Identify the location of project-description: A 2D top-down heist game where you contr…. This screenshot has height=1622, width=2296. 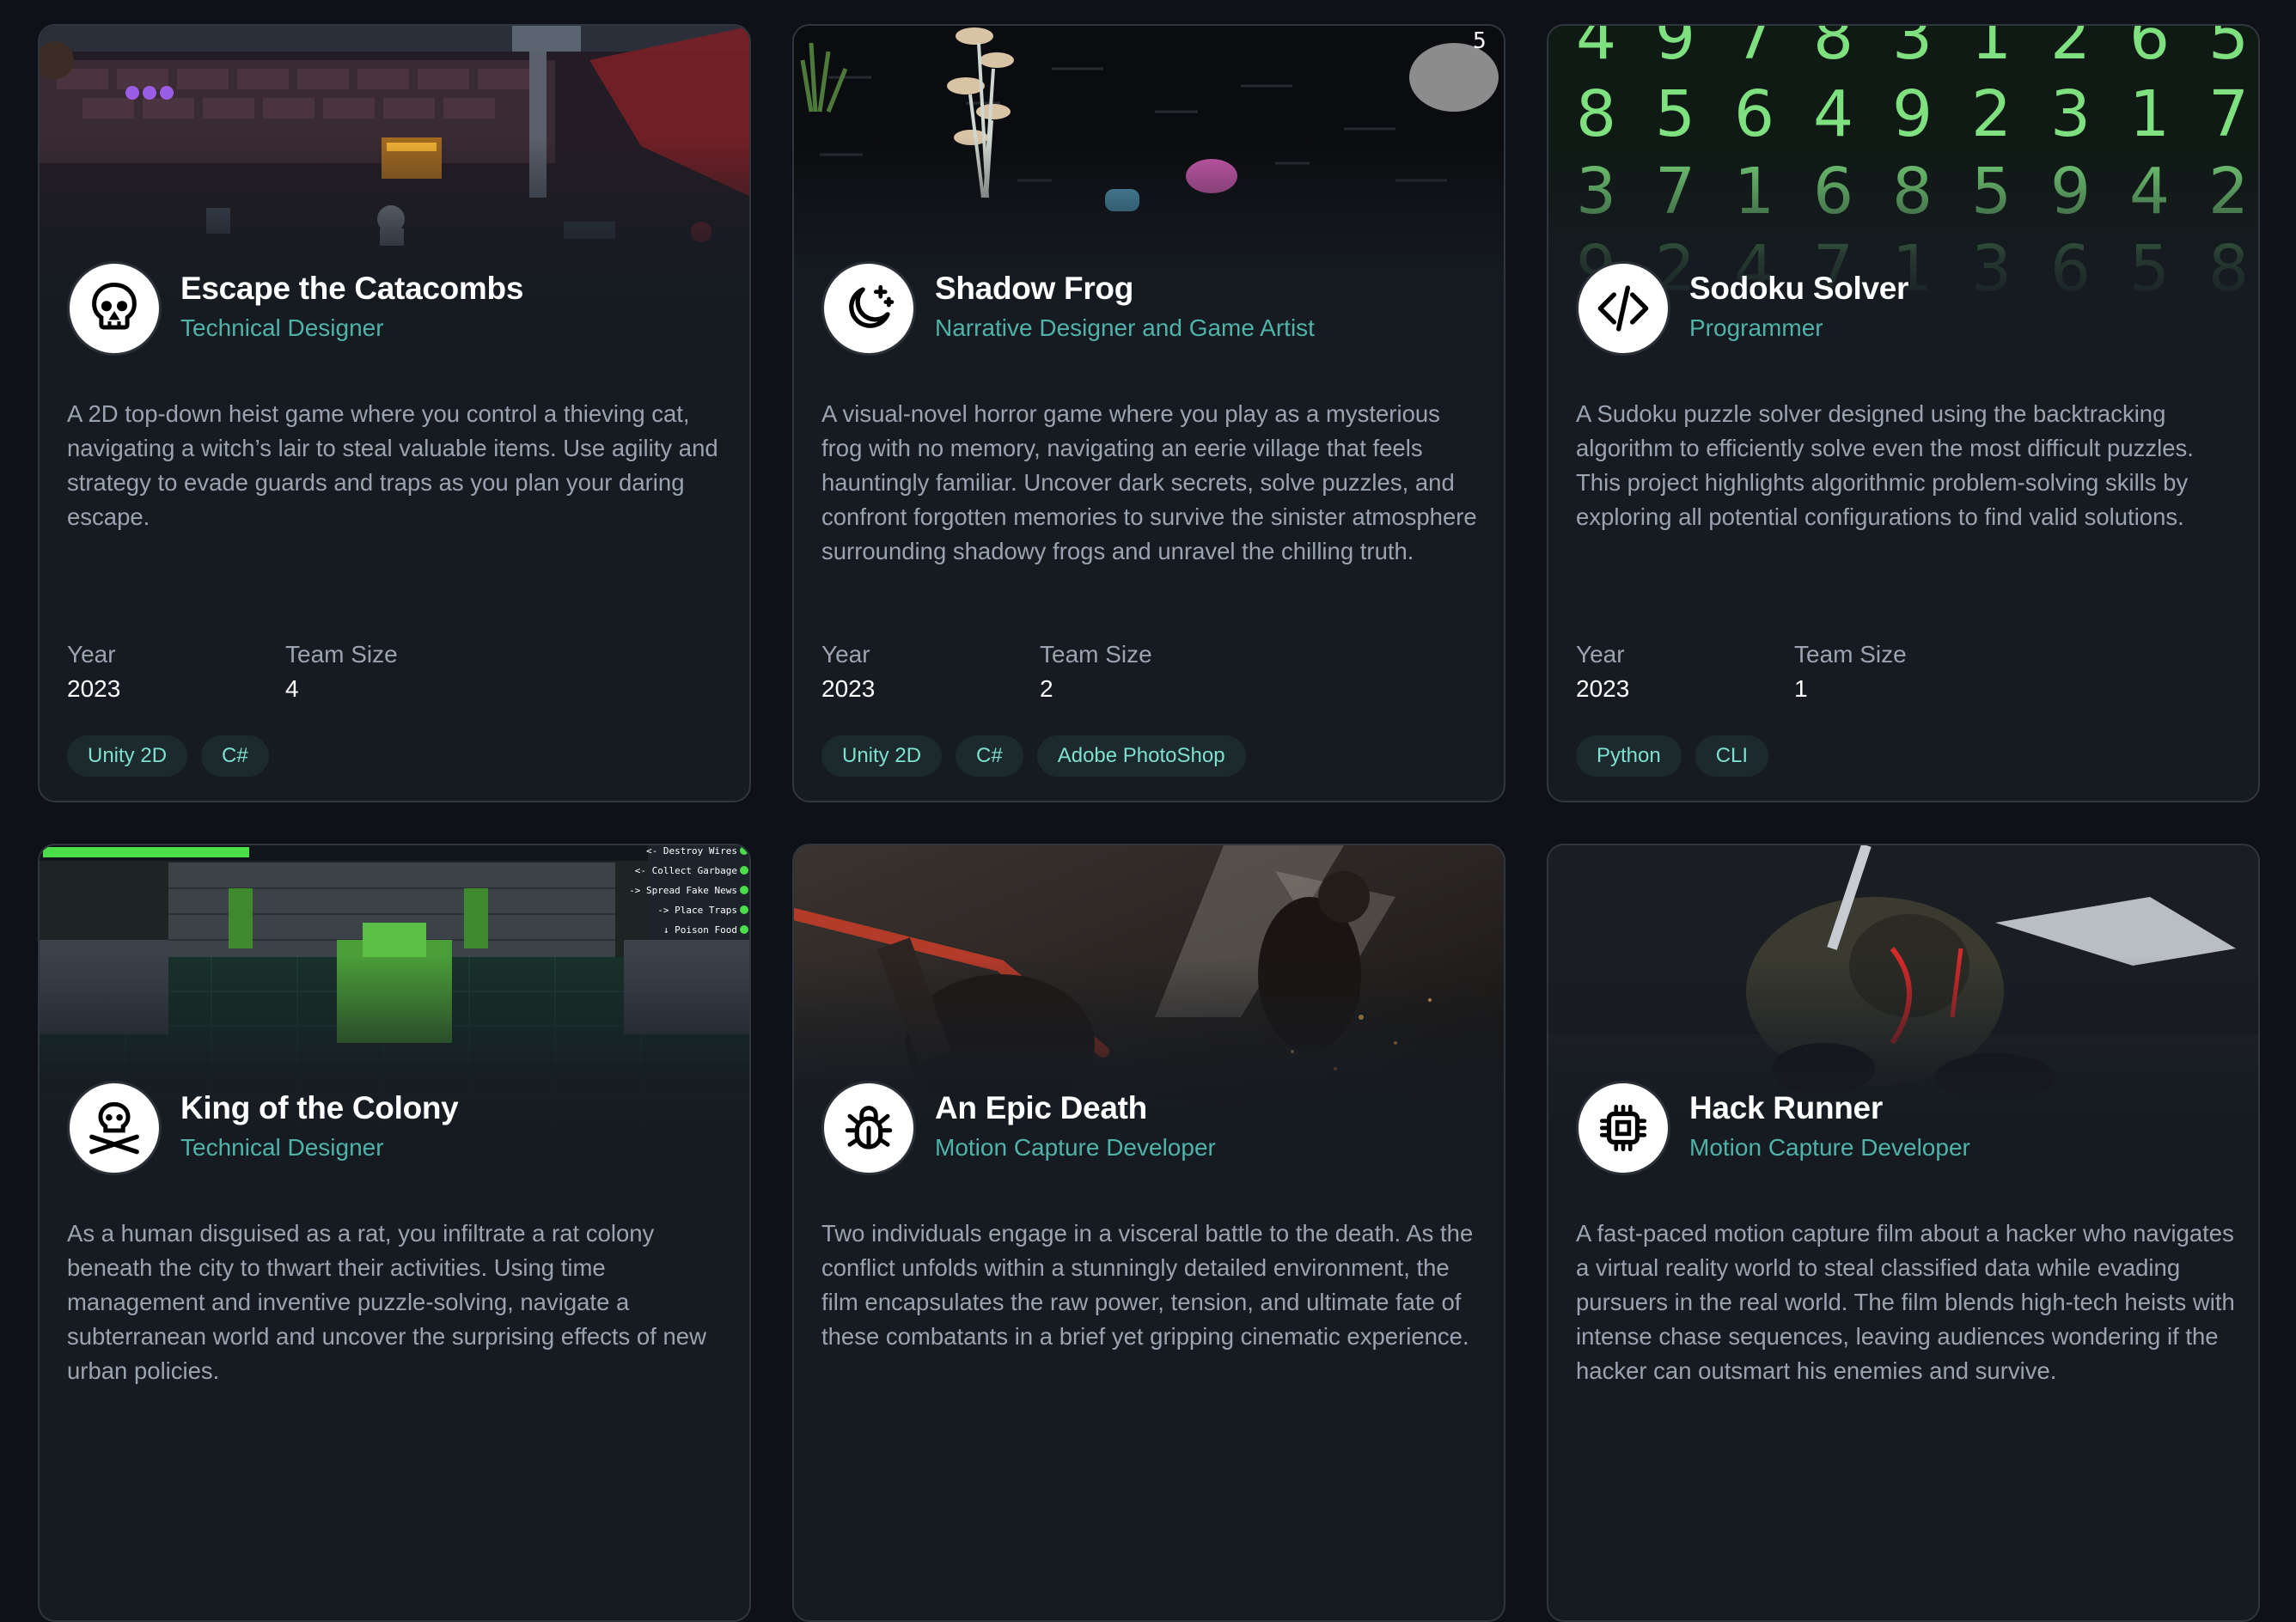
(392, 465).